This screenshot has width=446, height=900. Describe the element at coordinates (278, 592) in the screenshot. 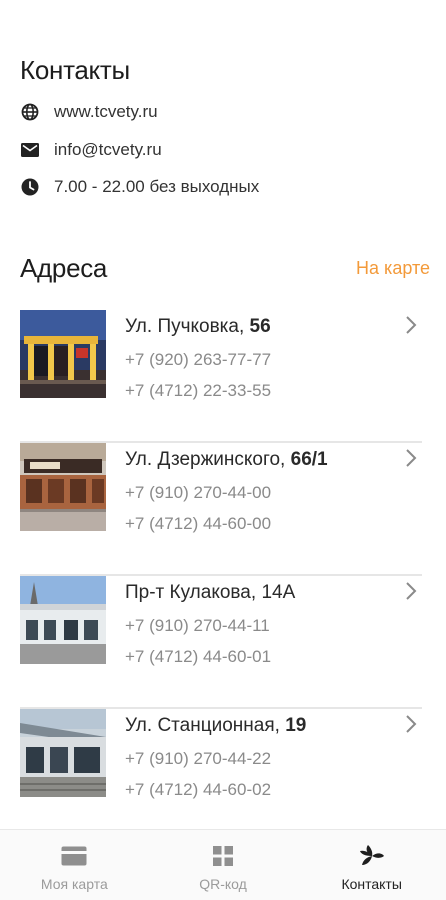

I see `store-number: 14А` at that location.